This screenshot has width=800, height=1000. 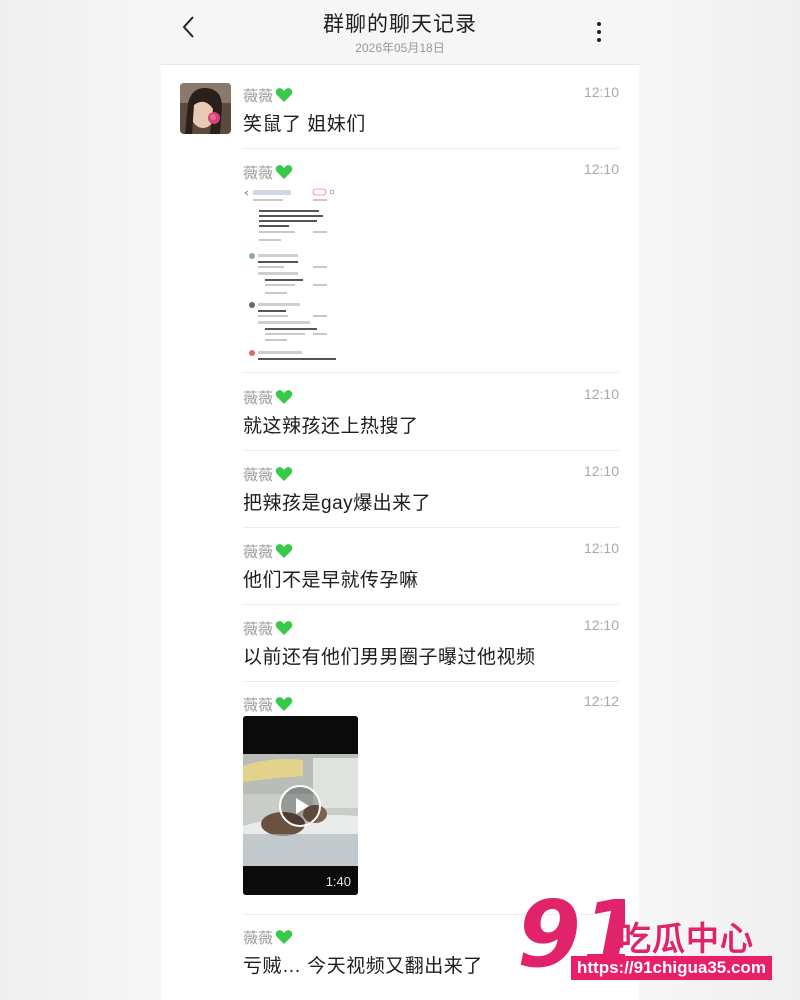 I want to click on video-thumbnail: 1:40, so click(x=300, y=805).